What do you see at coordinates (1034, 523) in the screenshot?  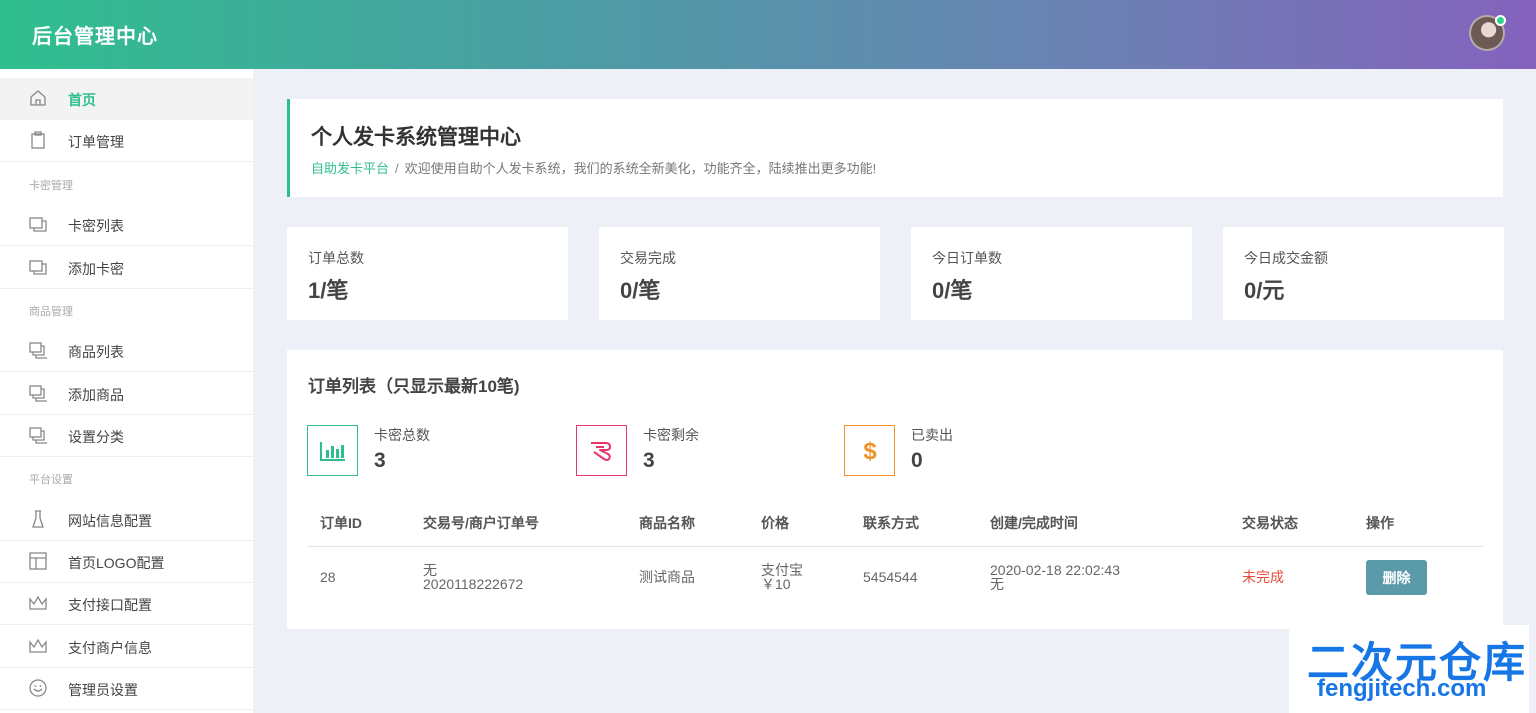 I see `column-header: 创建/完成时间` at bounding box center [1034, 523].